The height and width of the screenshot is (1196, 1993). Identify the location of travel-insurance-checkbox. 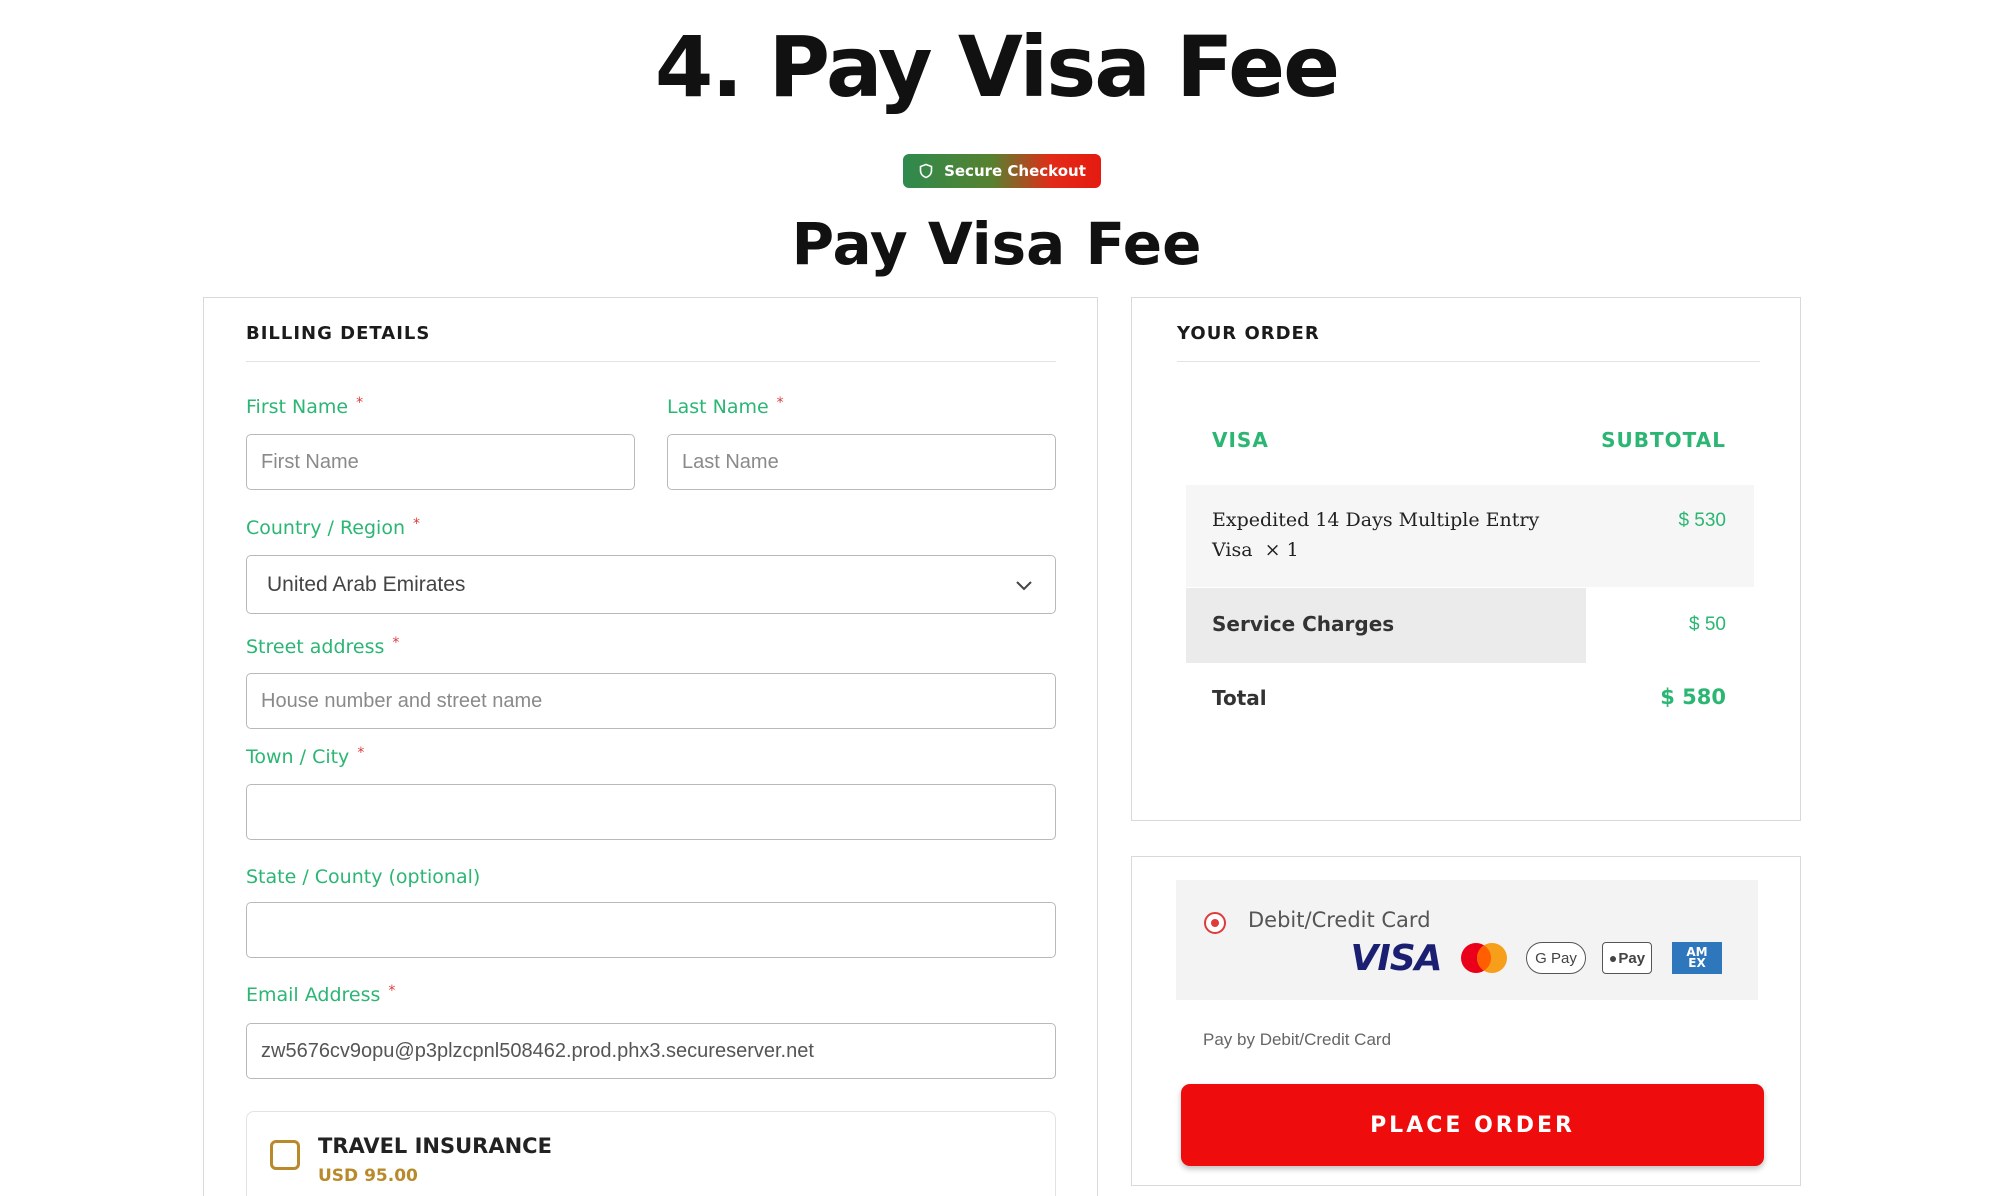
(285, 1155).